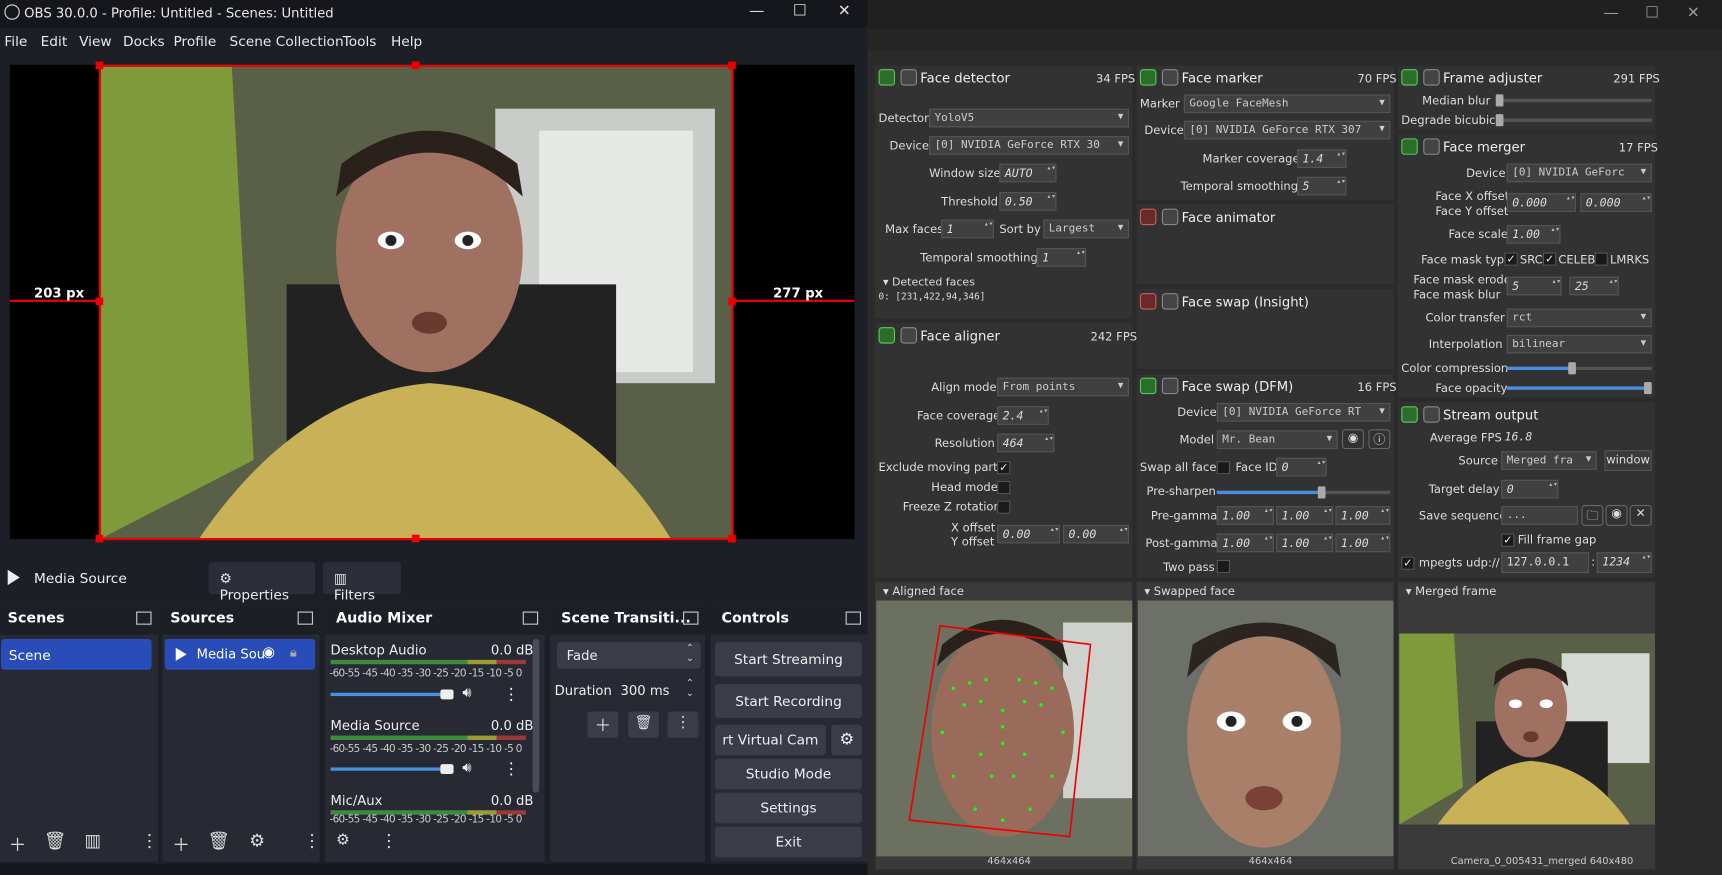 This screenshot has width=1722, height=875. Describe the element at coordinates (1321, 158) in the screenshot. I see `marker-coverage-spin: 1.4` at that location.